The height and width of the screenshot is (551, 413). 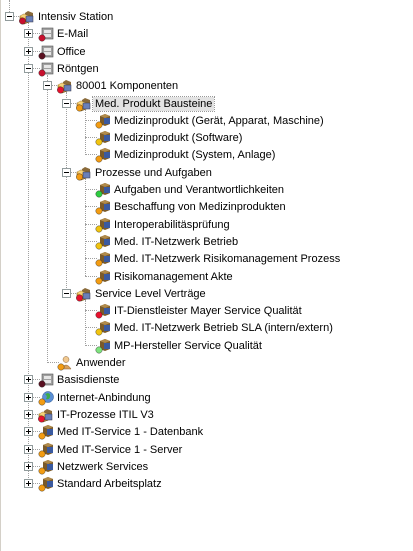 I want to click on tree-node-label: Med IT-Service 1 - Datenbank, so click(x=130, y=432).